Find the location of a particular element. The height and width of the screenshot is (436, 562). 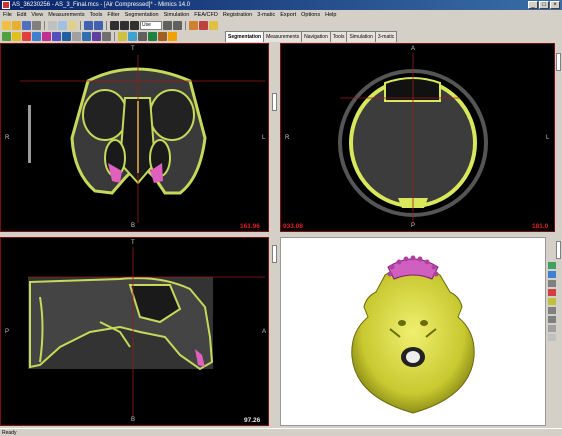

axial-label-right: L is located at coordinates (548, 138).